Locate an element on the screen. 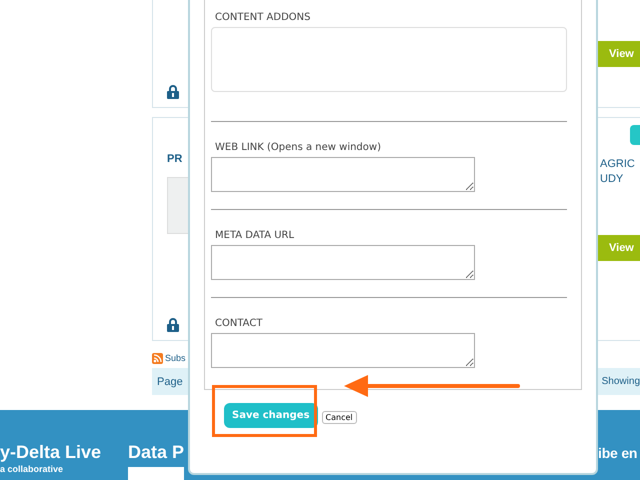 This screenshot has width=640, height=480. subscribe-link: Subs is located at coordinates (175, 358).